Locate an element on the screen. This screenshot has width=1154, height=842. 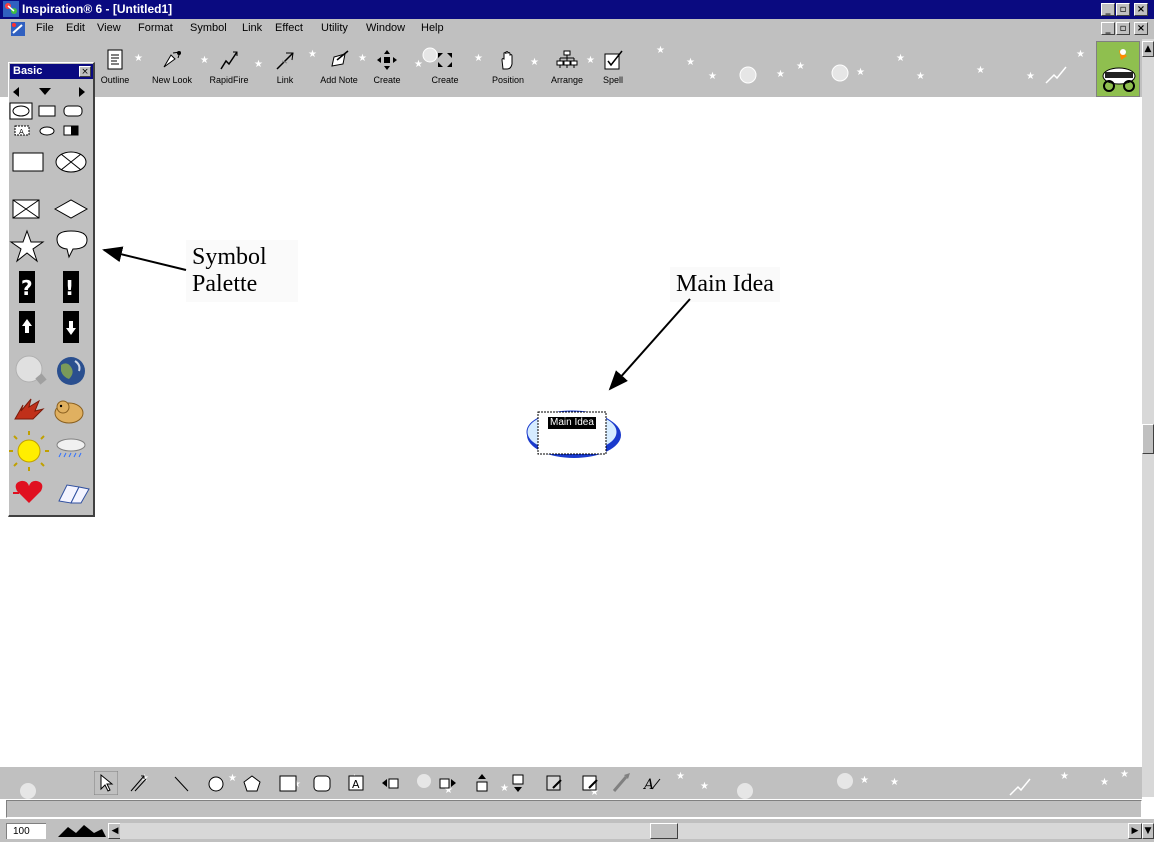
menu-view: View is located at coordinates (109, 28).